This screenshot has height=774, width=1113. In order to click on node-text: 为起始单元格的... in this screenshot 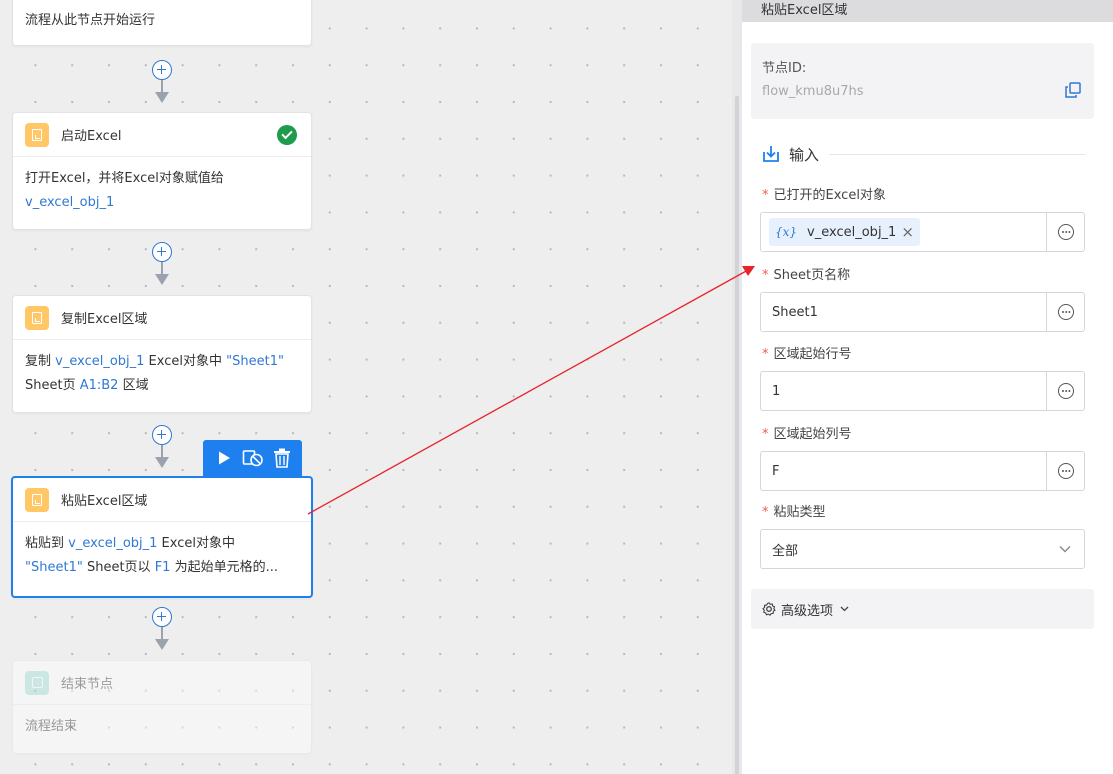, I will do `click(224, 567)`.